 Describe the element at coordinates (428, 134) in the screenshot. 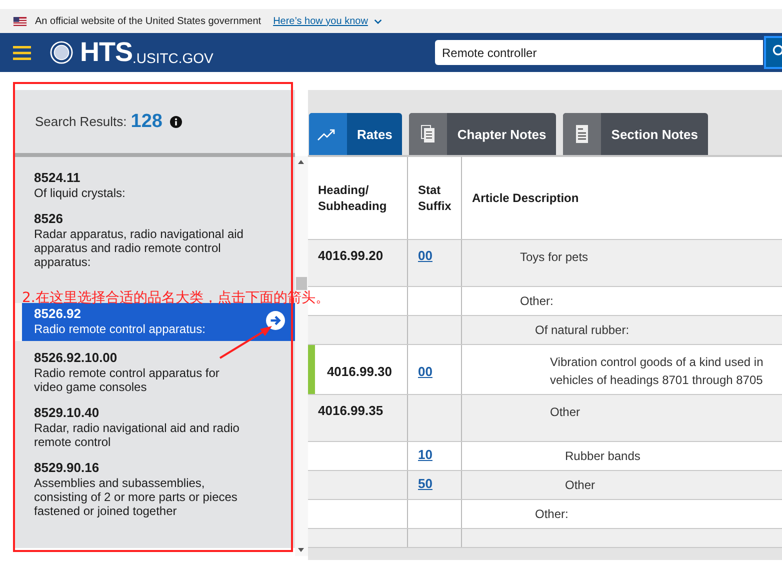

I see `documents-icon` at that location.